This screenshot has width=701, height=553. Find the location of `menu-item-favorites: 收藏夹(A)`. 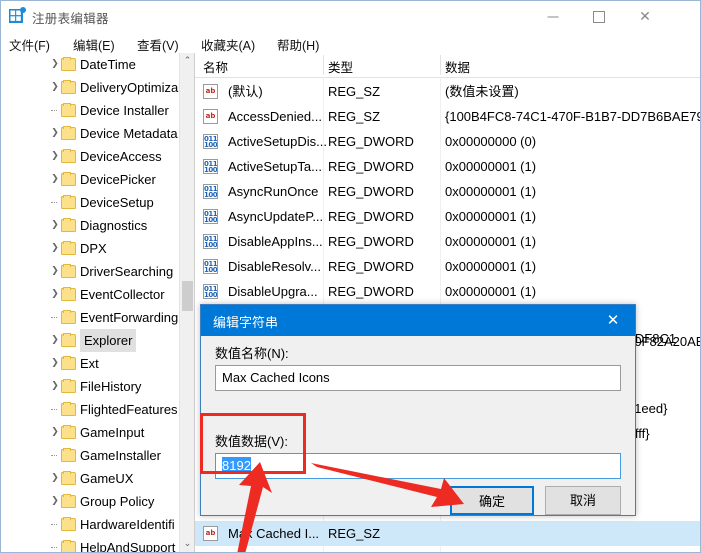

menu-item-favorites: 收藏夹(A) is located at coordinates (228, 44).